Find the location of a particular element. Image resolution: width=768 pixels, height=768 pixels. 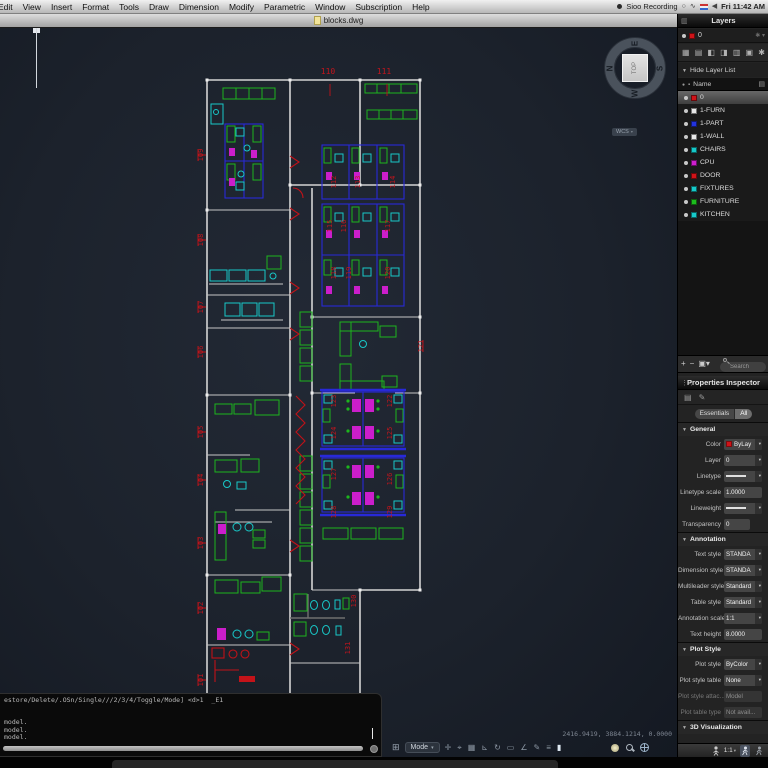

wcs-dropdown: WCS is located at coordinates (624, 132).